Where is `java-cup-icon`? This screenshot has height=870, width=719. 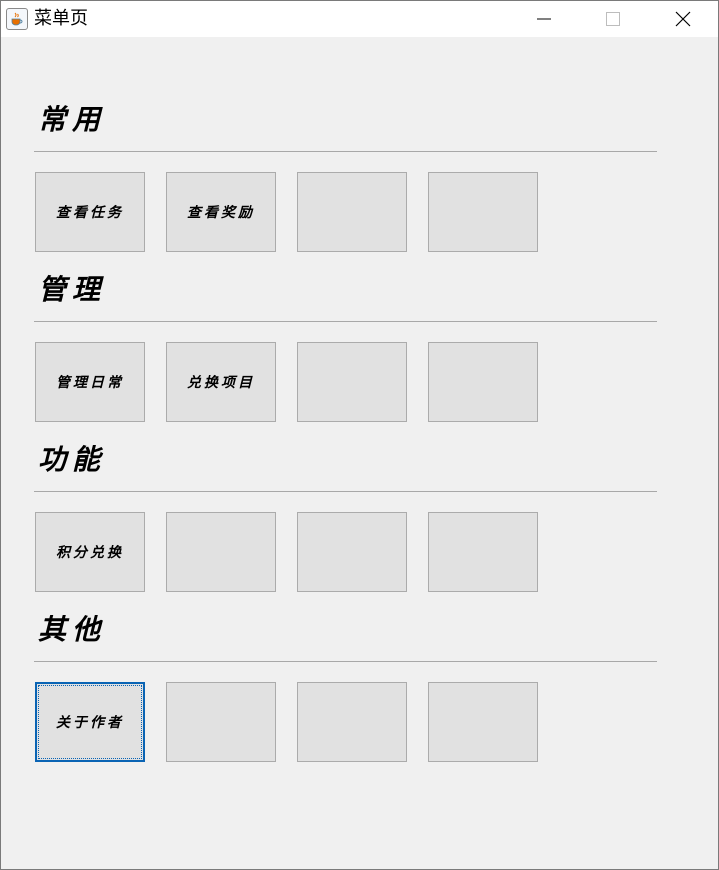 java-cup-icon is located at coordinates (17, 19).